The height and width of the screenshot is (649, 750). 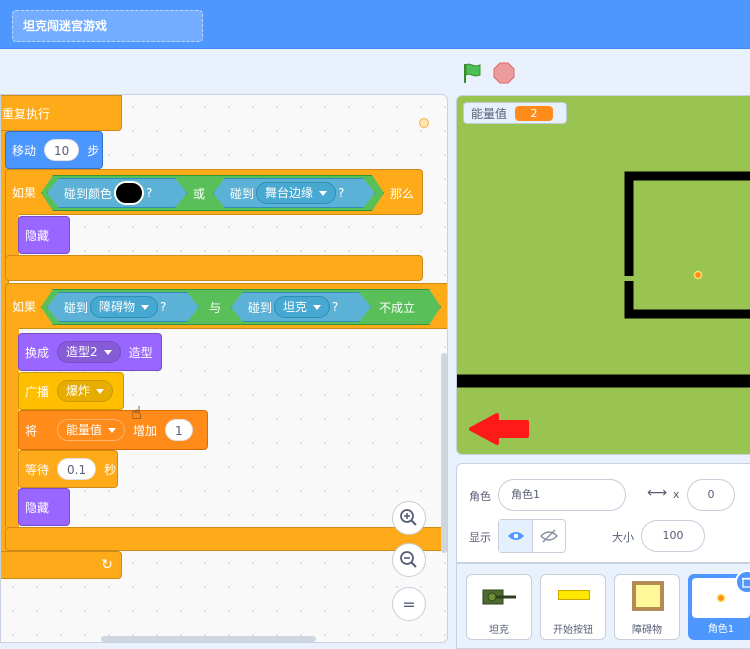 I want to click on eye-off-icon, so click(x=549, y=536).